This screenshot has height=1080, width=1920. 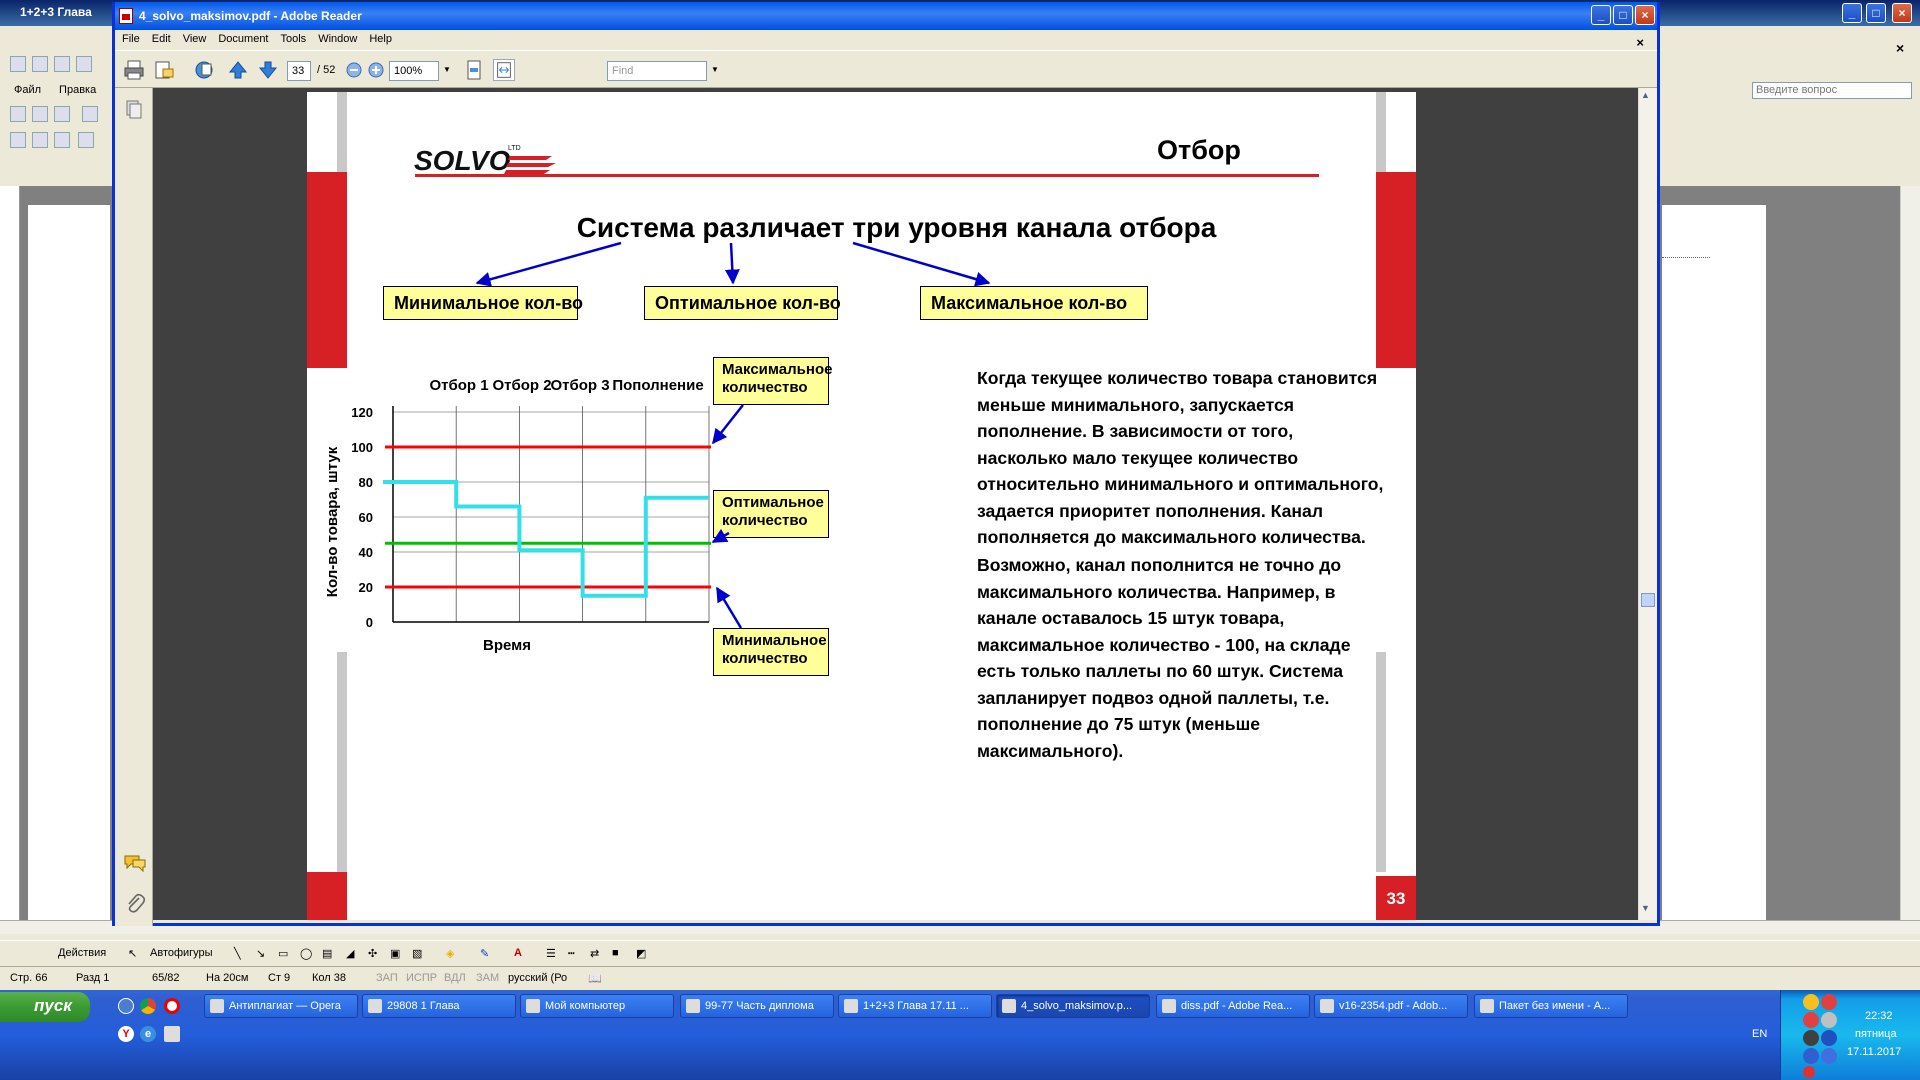 I want to click on reader-maximize-button: □, so click(x=1623, y=15).